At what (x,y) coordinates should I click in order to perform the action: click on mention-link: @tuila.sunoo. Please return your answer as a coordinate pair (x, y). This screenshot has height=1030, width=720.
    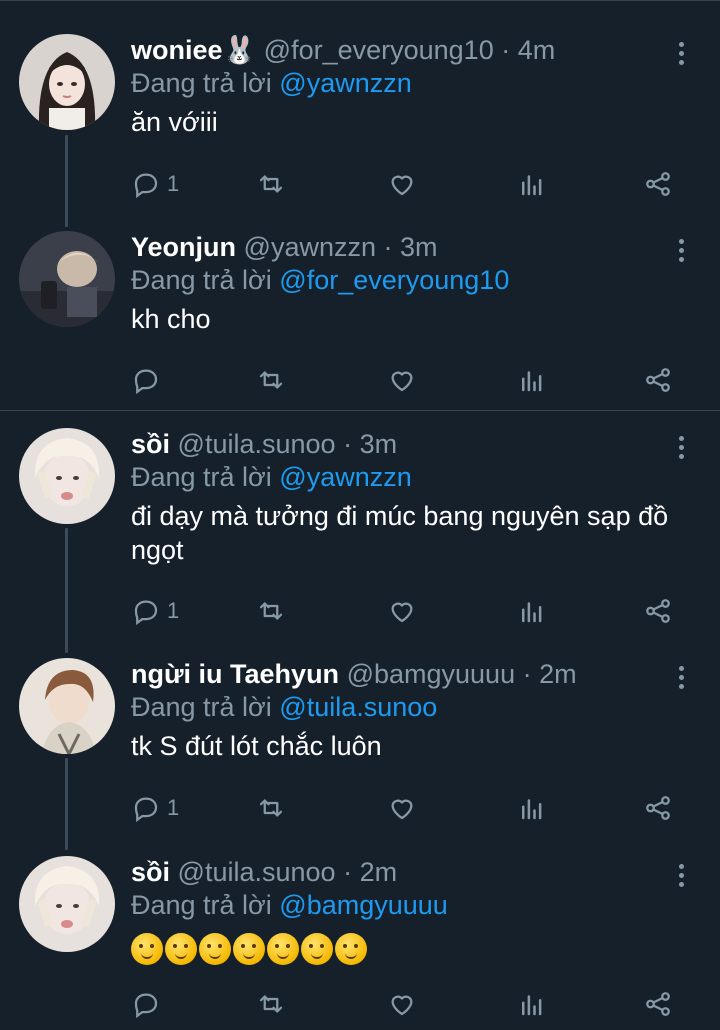
    Looking at the image, I should click on (358, 707).